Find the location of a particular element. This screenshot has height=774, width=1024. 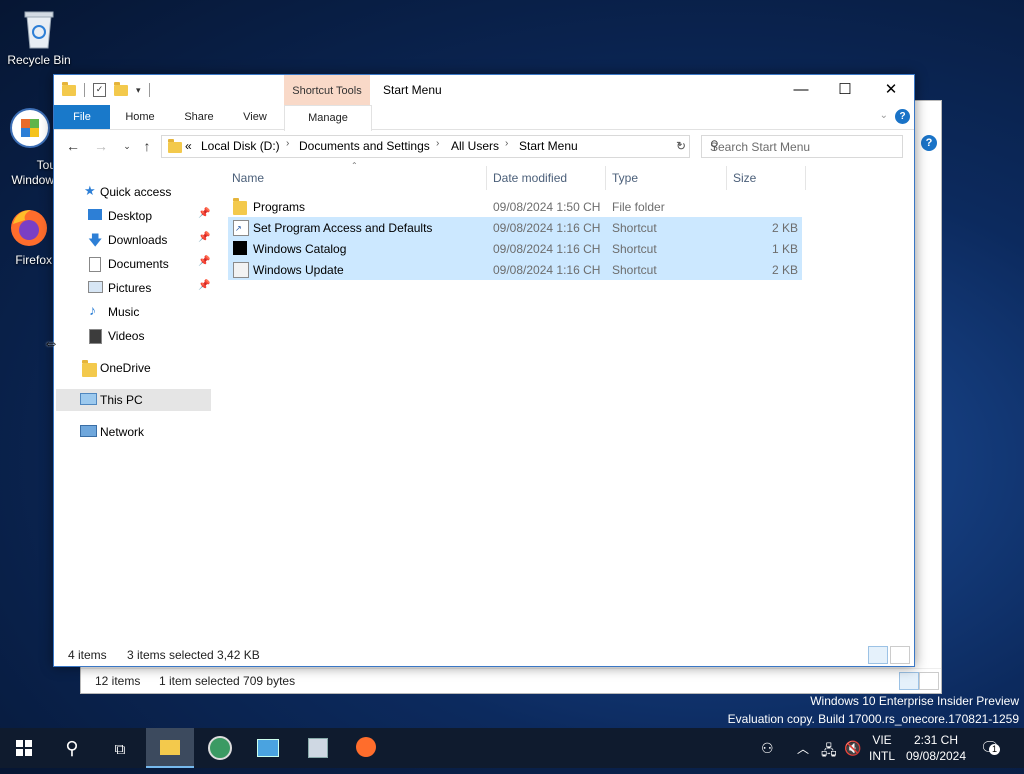

new-folder-icon is located at coordinates (121, 88).